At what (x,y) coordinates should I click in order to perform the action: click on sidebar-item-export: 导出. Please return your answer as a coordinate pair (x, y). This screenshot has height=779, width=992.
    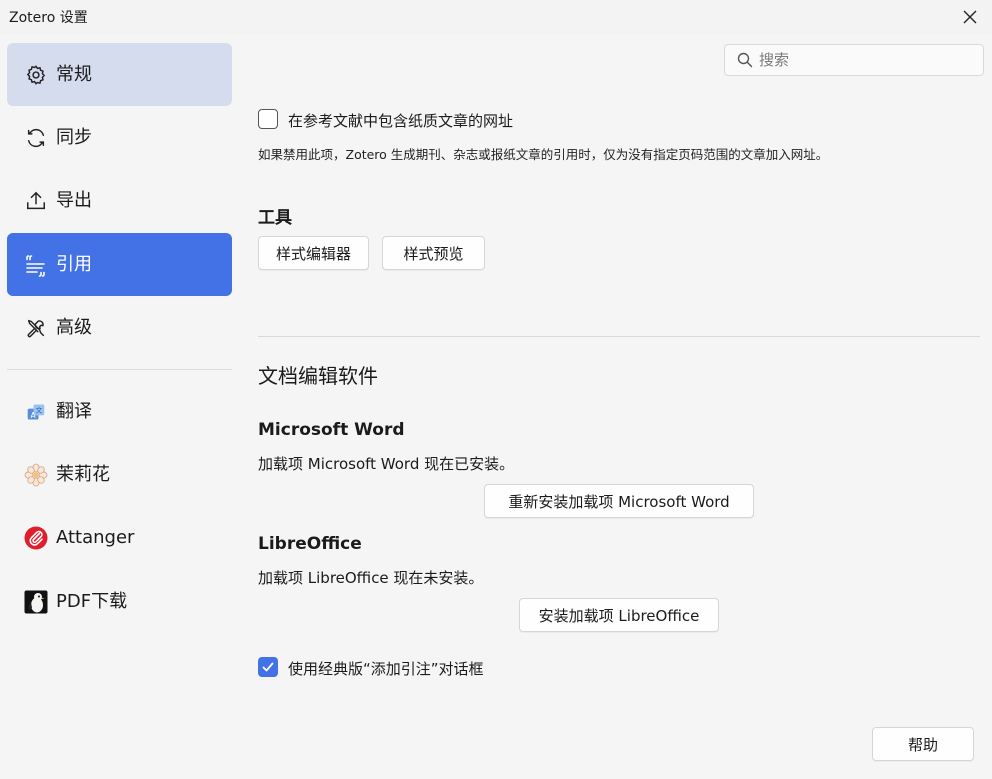
    Looking at the image, I should click on (119, 200).